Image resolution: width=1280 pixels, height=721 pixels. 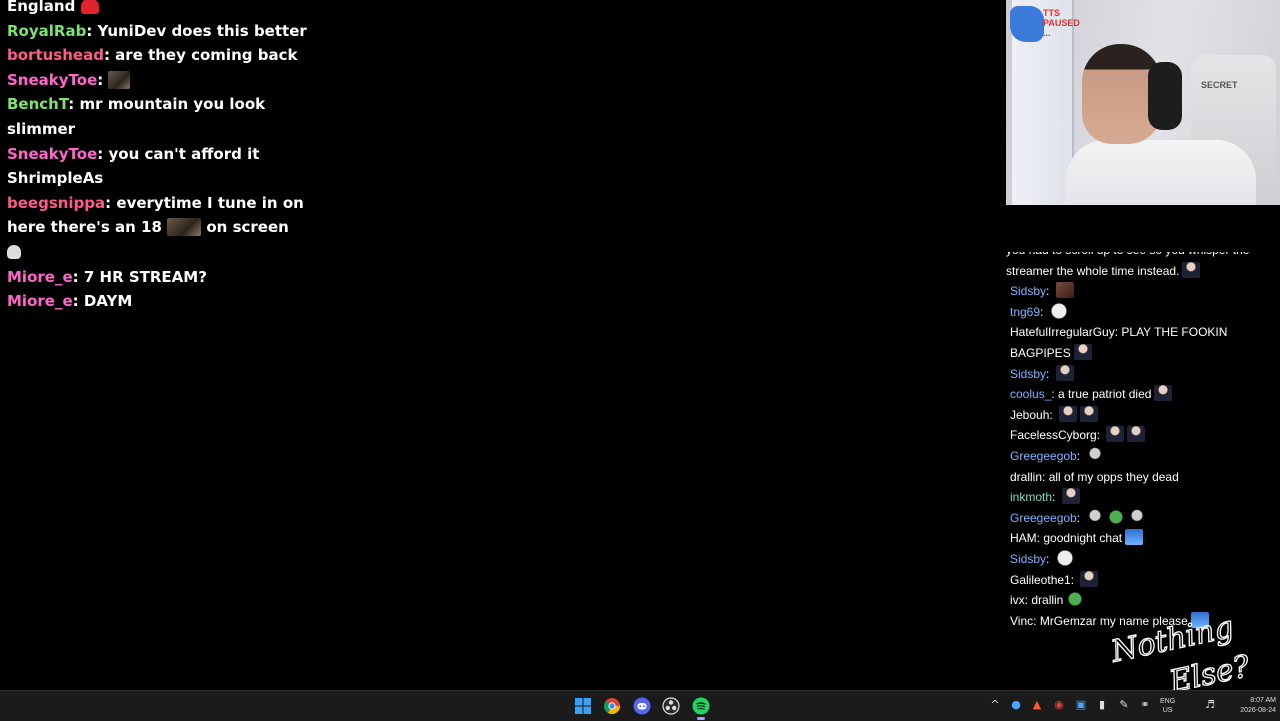 I want to click on clock: 8:07 AM 2026-08-24, so click(x=1249, y=706).